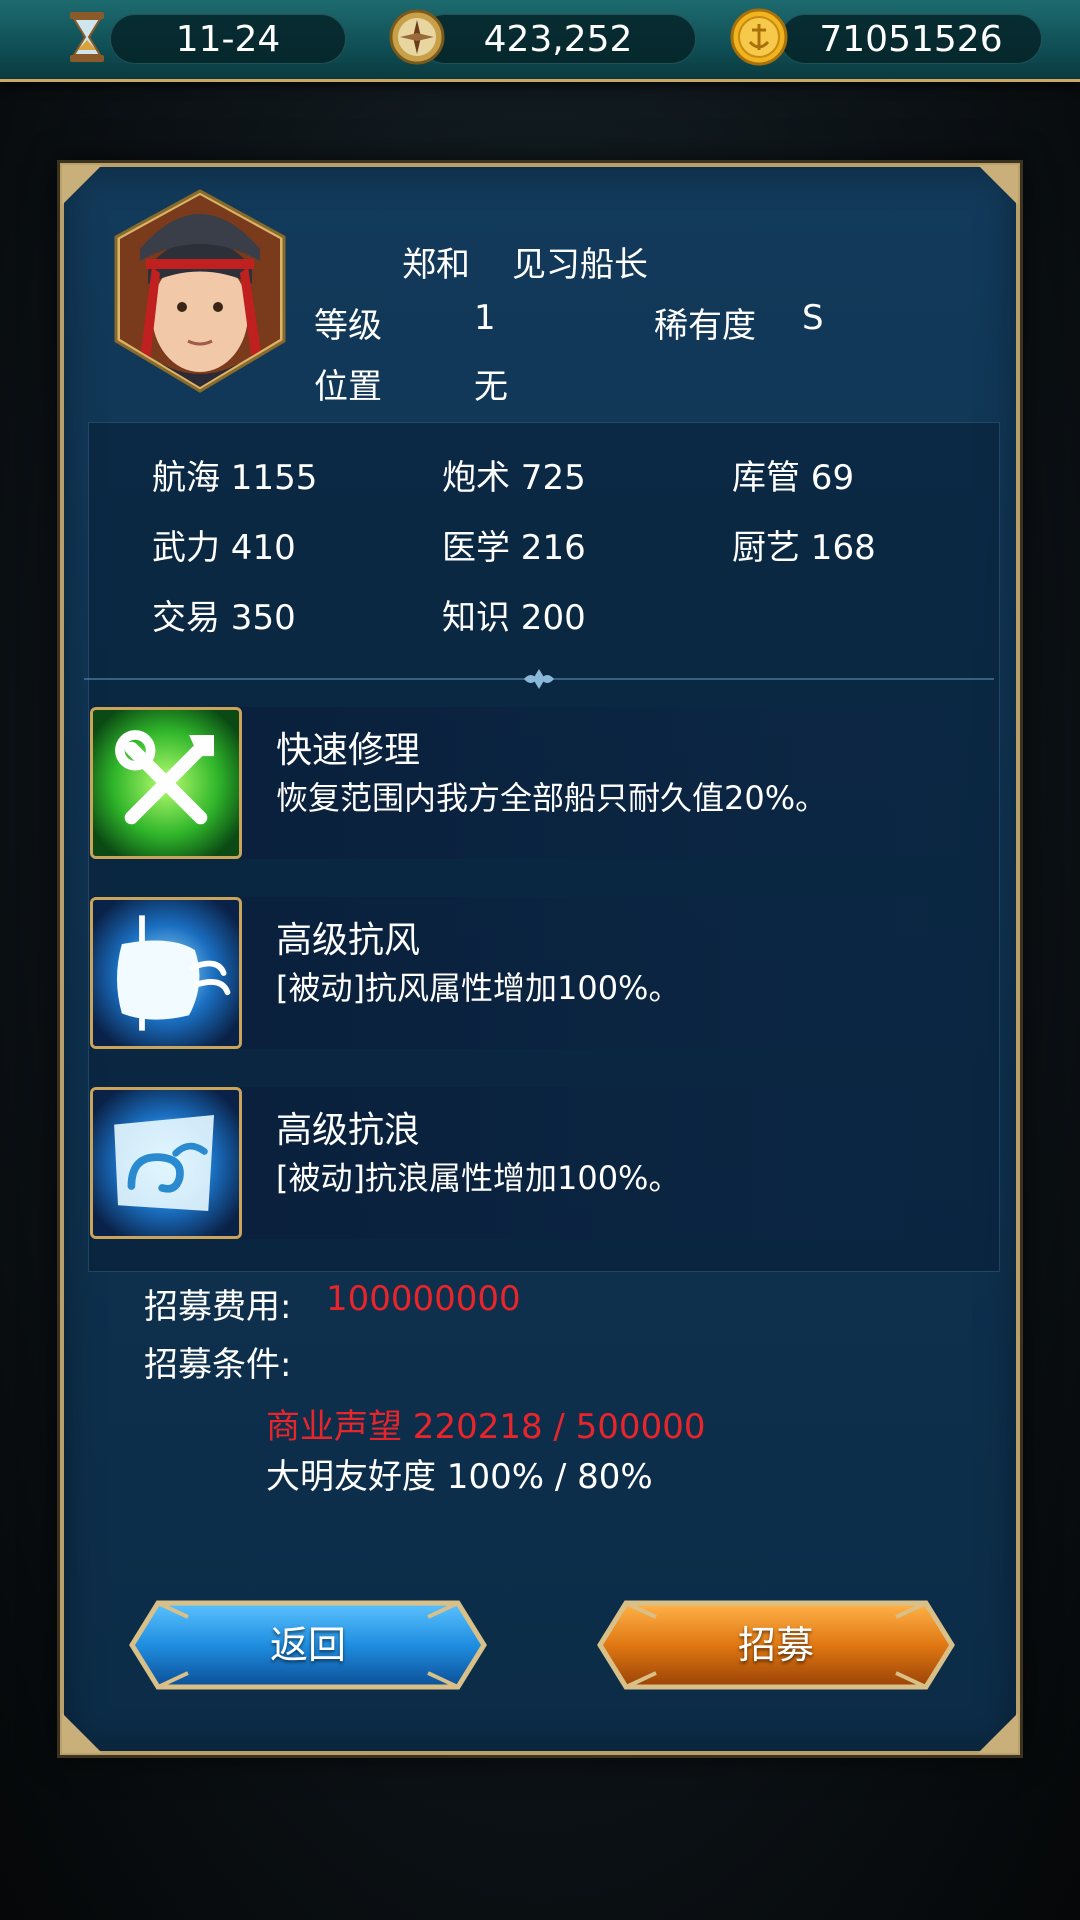 The image size is (1080, 1920). Describe the element at coordinates (485, 318) in the screenshot. I see `level-value: 1` at that location.